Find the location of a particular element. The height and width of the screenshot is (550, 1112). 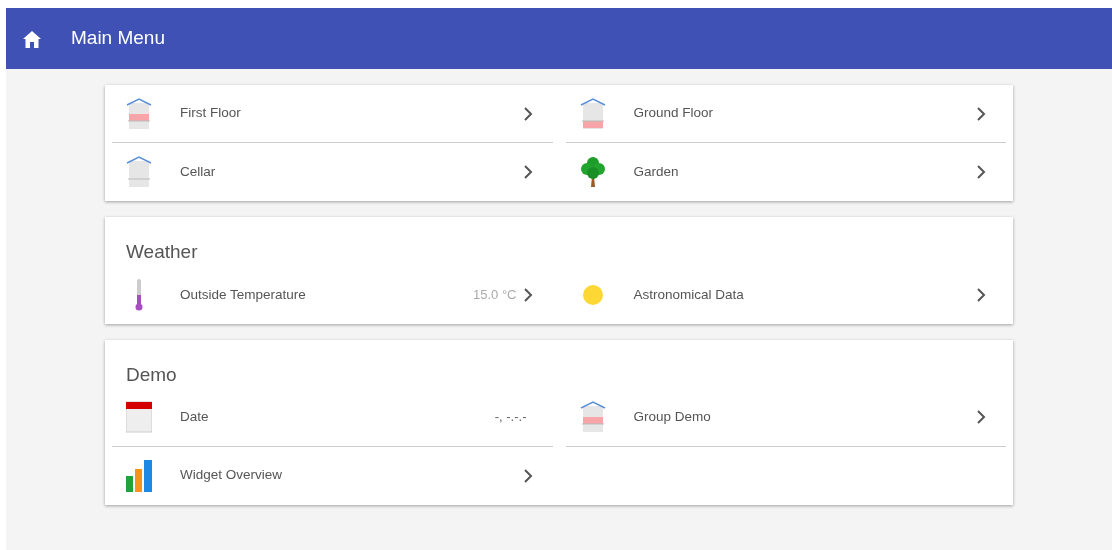

menu-item: Garden is located at coordinates (785, 172).